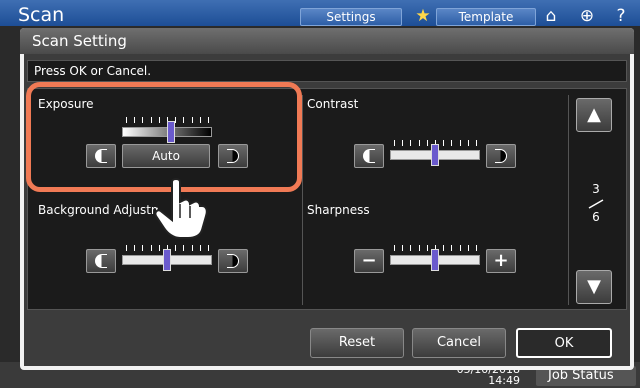 The image size is (640, 388). I want to click on scroll-divider, so click(568, 200).